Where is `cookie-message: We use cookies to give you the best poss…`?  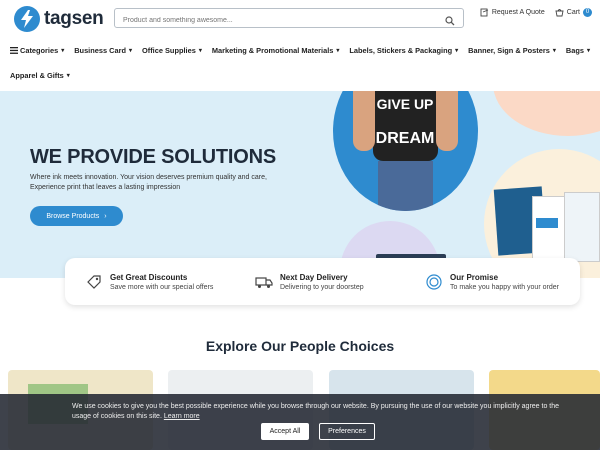 cookie-message: We use cookies to give you the best poss… is located at coordinates (317, 412).